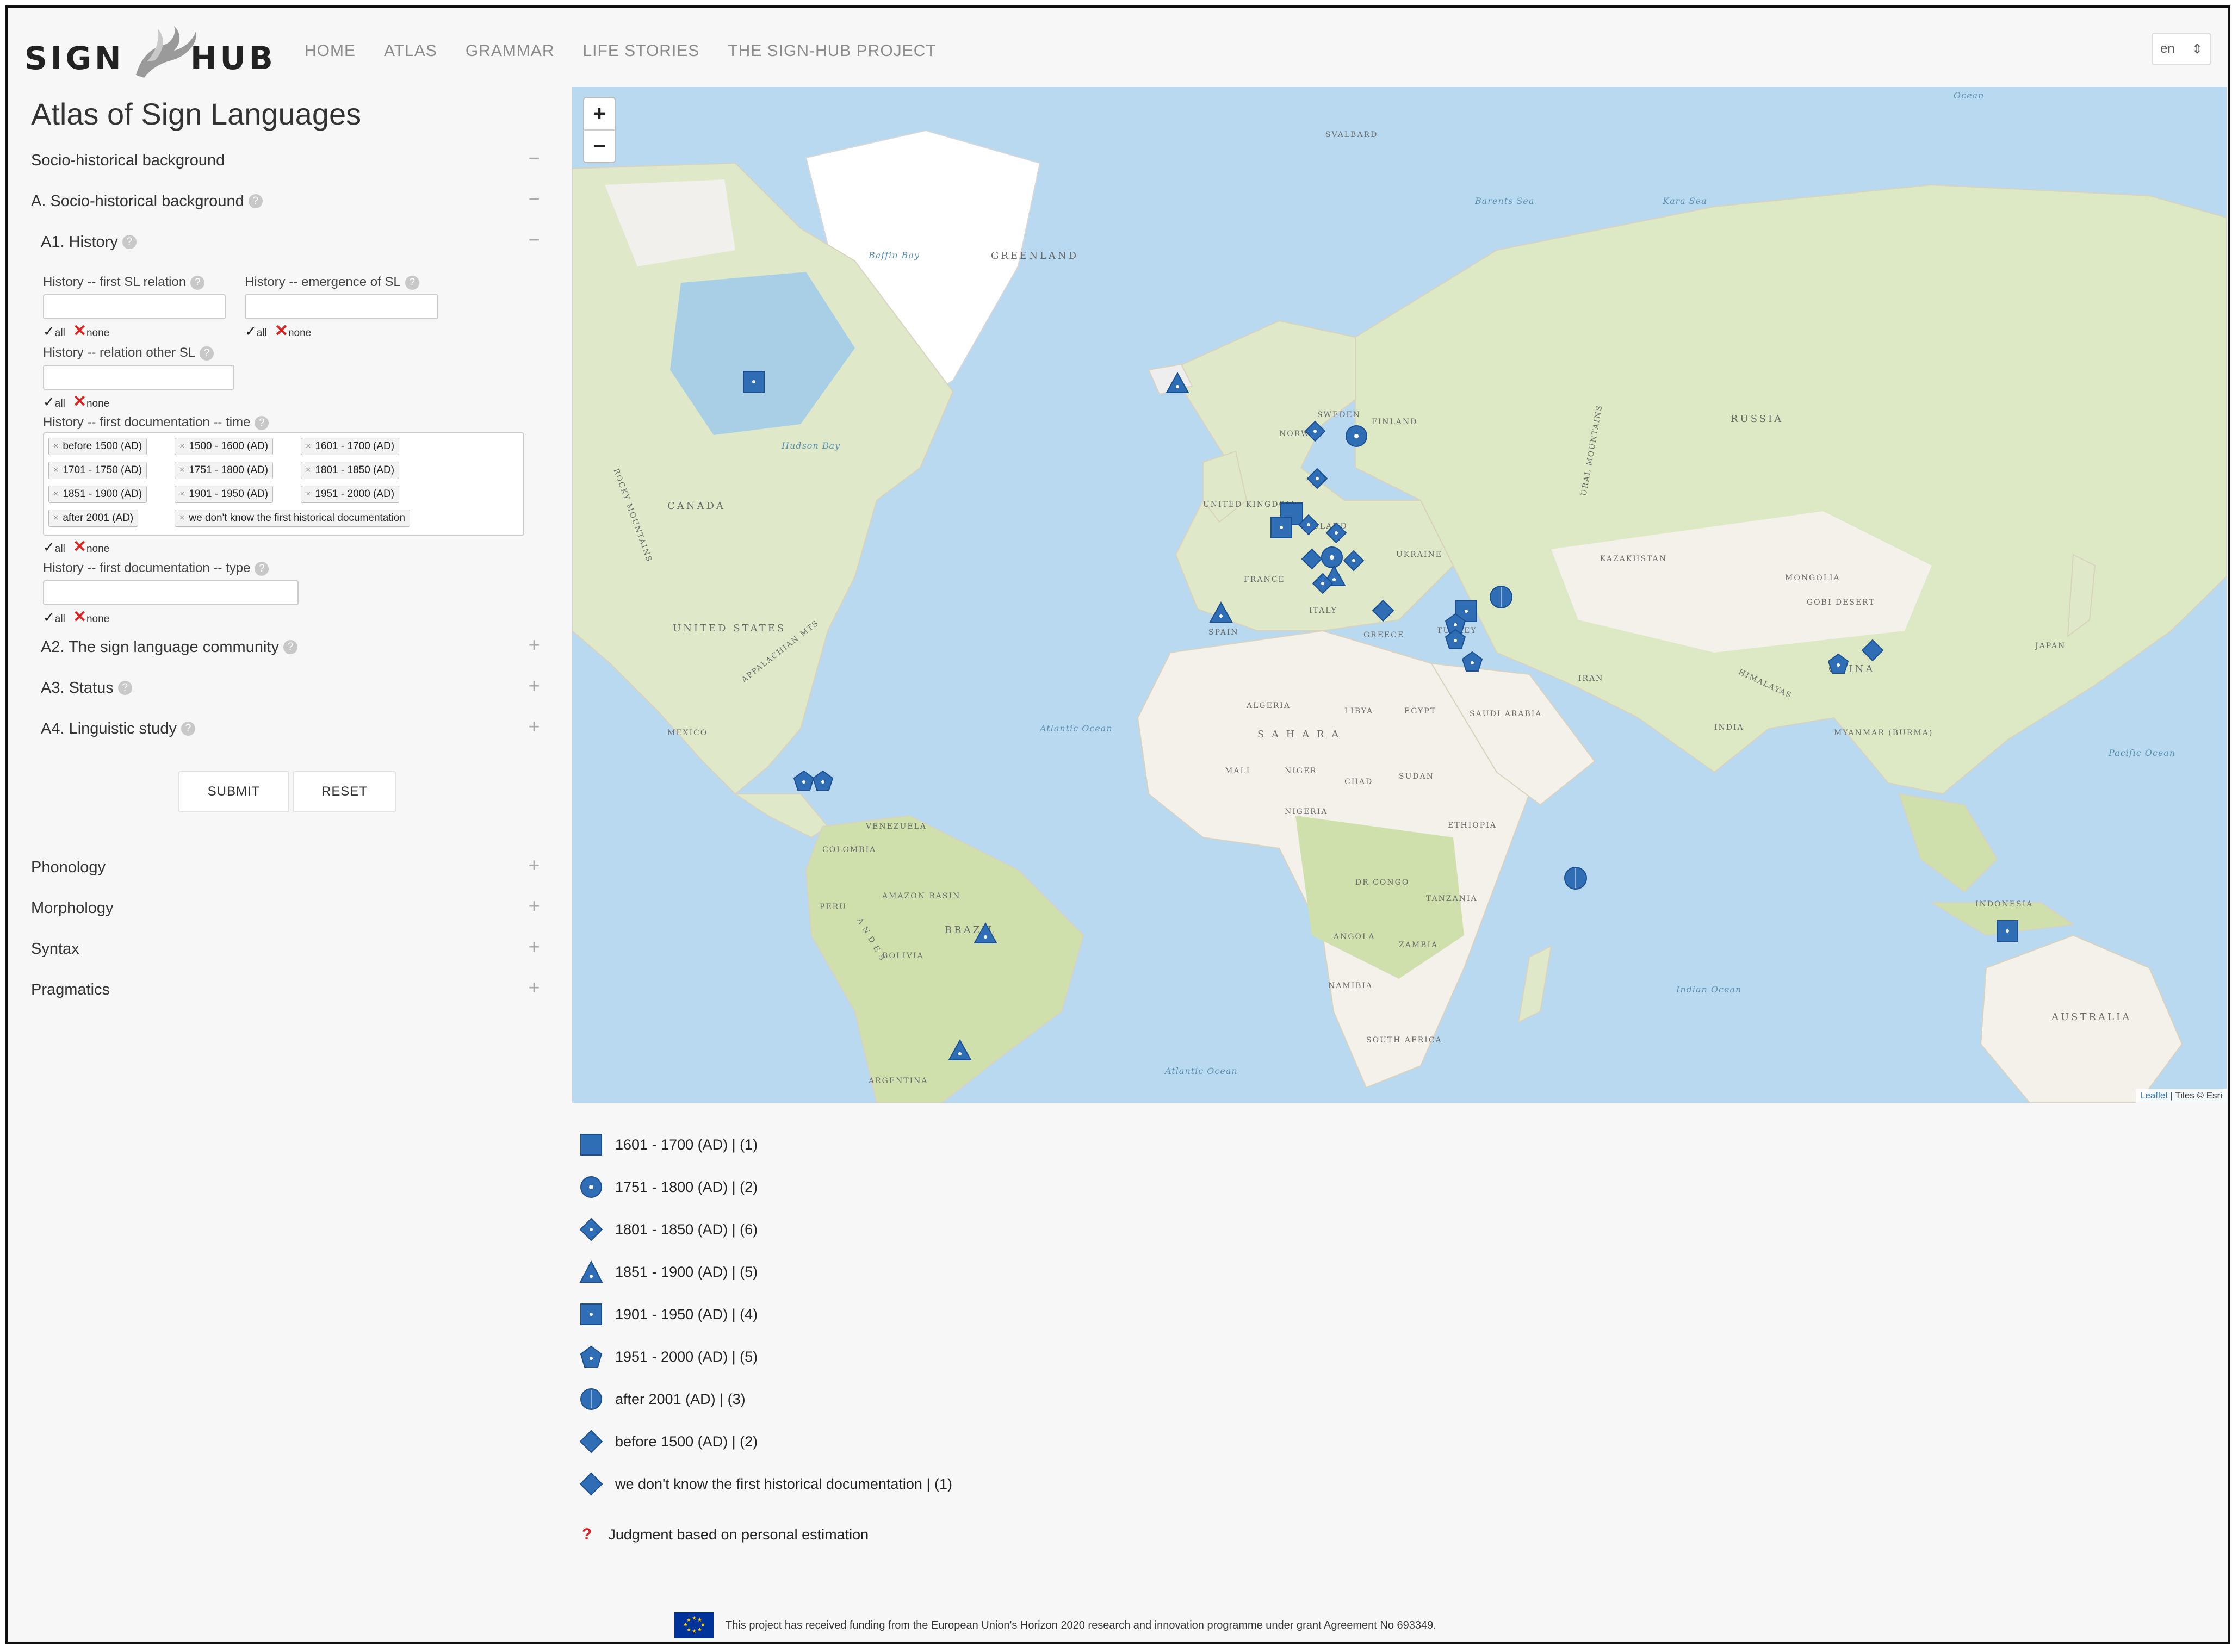  What do you see at coordinates (293, 242) in the screenshot?
I see `section-a1-history: A1. History ? −` at bounding box center [293, 242].